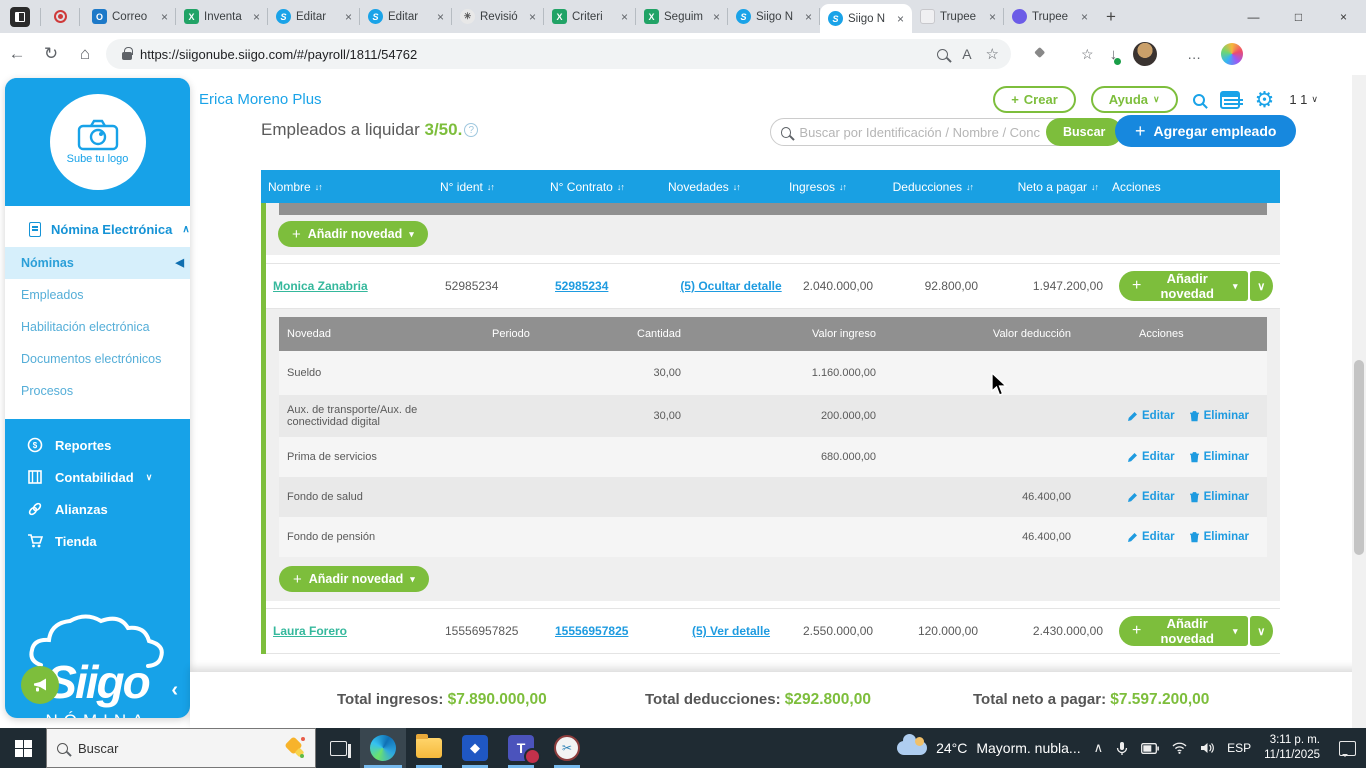 The height and width of the screenshot is (768, 1366). Describe the element at coordinates (97, 295) in the screenshot. I see `sidebar-item-empleados: Empleados` at that location.